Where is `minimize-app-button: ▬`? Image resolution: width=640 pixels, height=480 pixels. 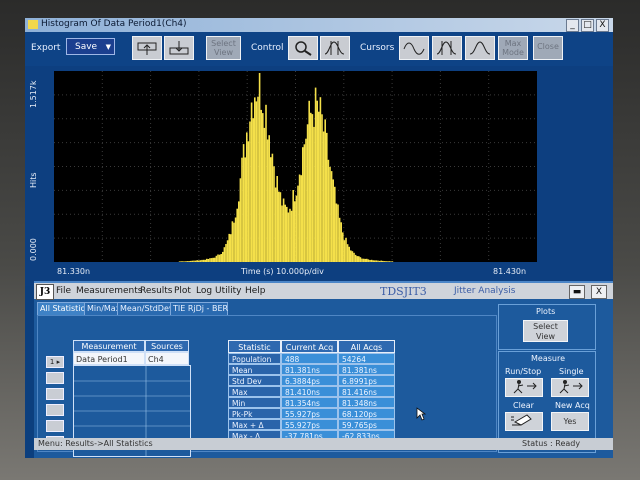 minimize-app-button: ▬ is located at coordinates (577, 292).